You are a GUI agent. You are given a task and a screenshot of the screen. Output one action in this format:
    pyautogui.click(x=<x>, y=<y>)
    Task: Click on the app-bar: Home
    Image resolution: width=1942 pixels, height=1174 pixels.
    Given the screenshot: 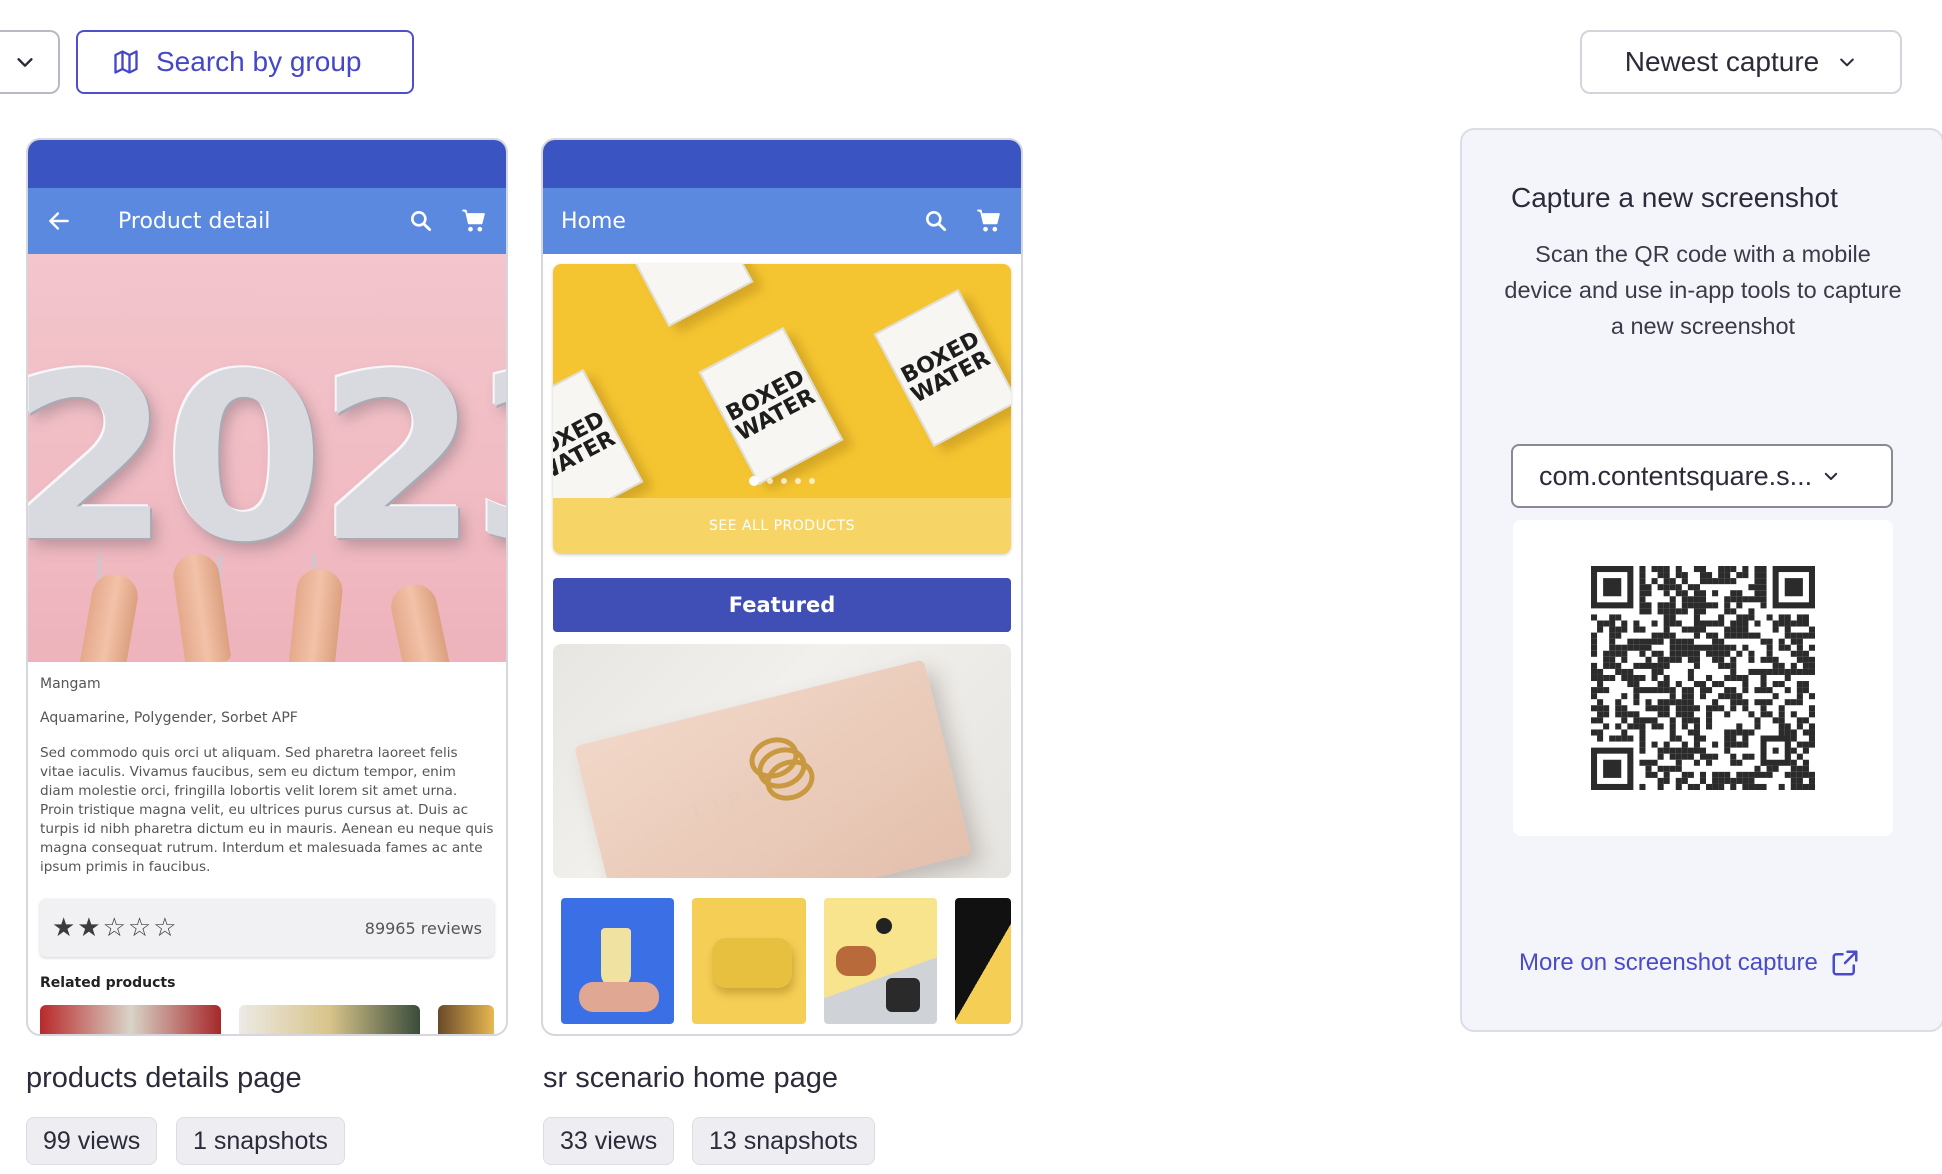 What is the action you would take?
    pyautogui.click(x=782, y=221)
    